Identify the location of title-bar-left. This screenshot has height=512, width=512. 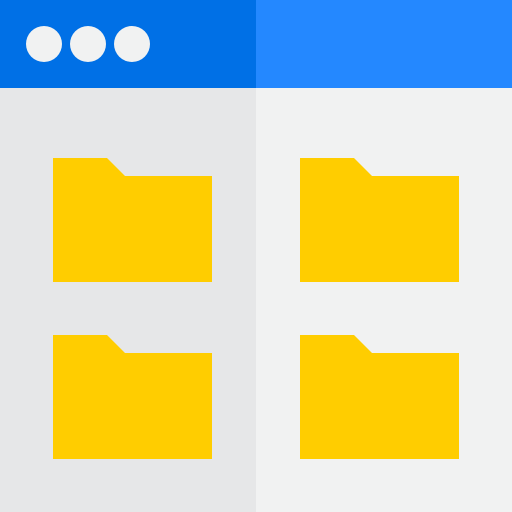
(128, 44).